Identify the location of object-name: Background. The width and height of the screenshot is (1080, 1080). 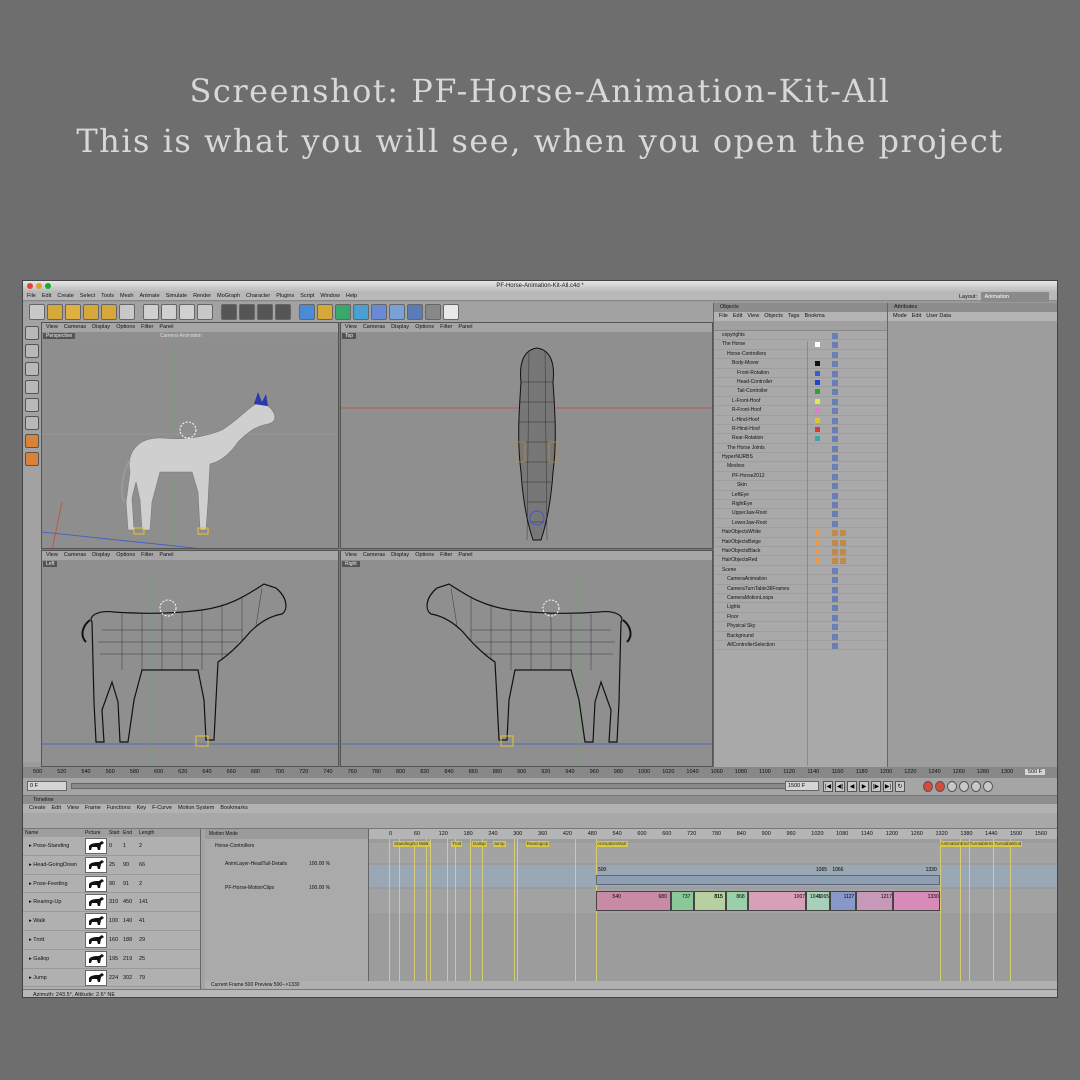
(740, 636).